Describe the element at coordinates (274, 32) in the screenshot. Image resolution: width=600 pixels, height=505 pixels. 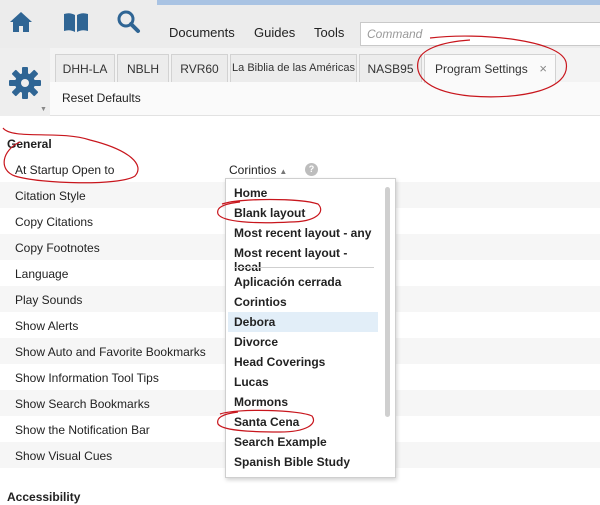
I see `nav-guides: Guides` at that location.